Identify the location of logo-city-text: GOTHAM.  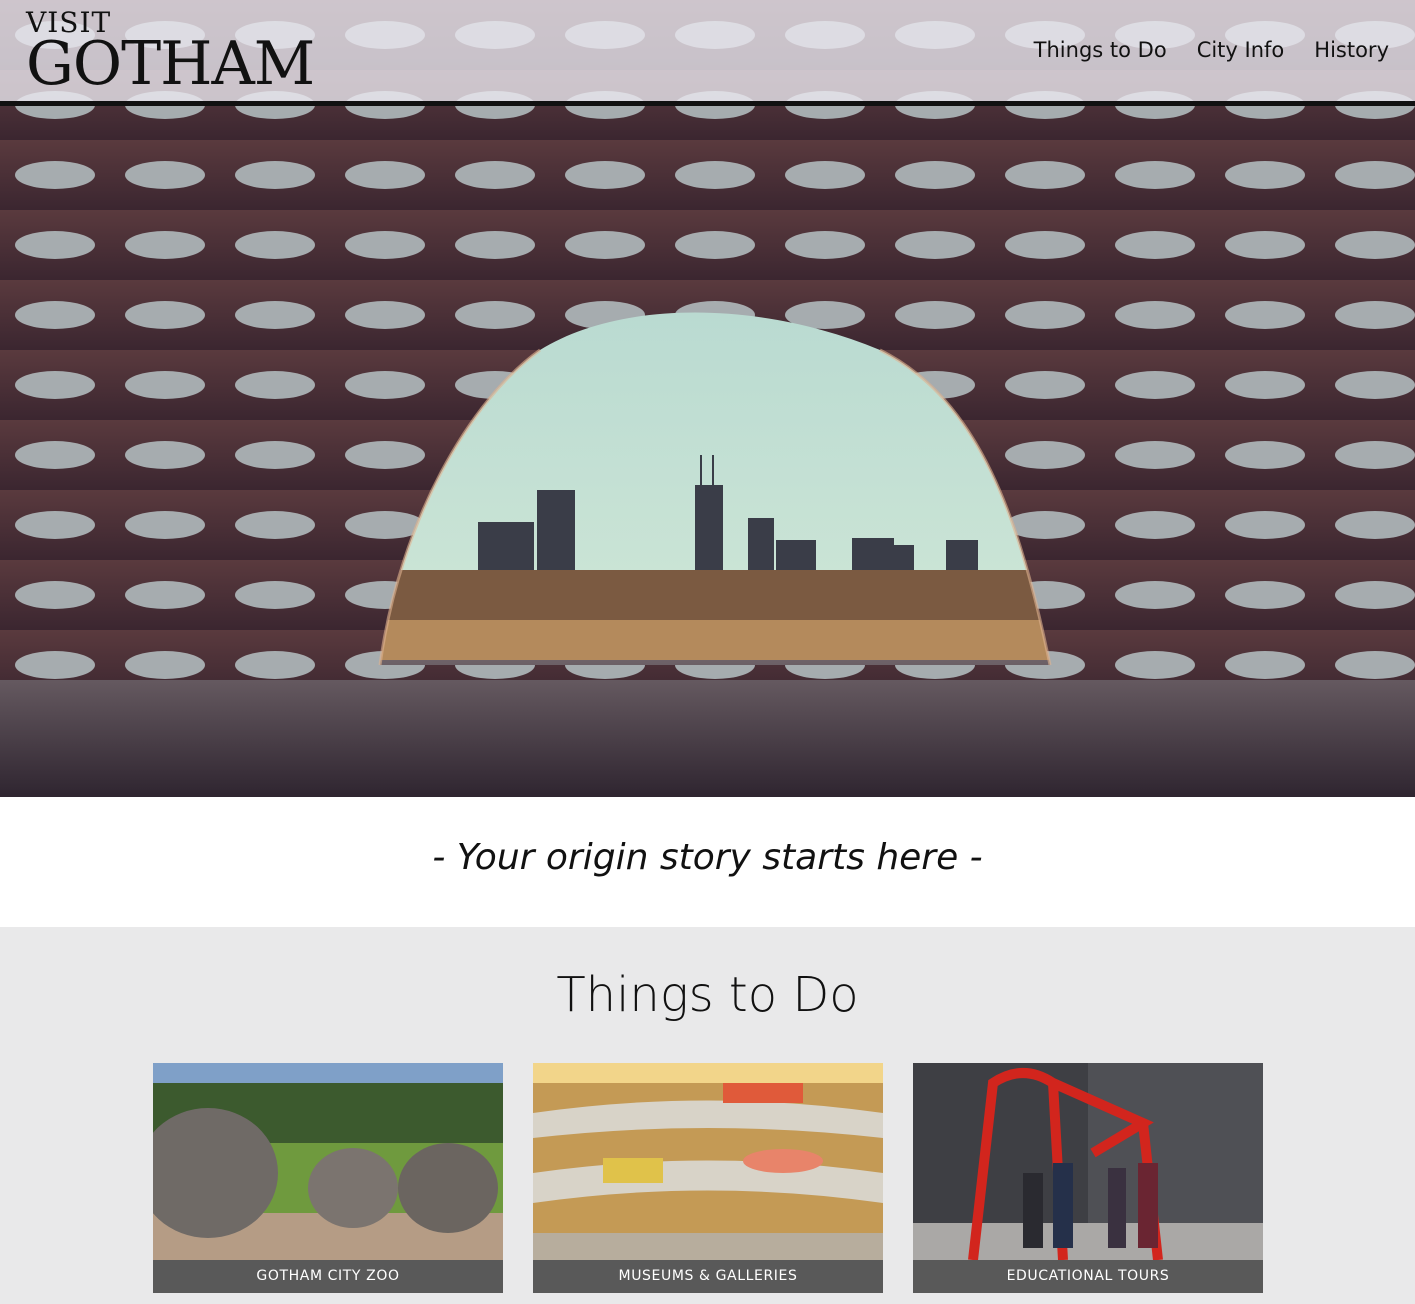
(170, 64).